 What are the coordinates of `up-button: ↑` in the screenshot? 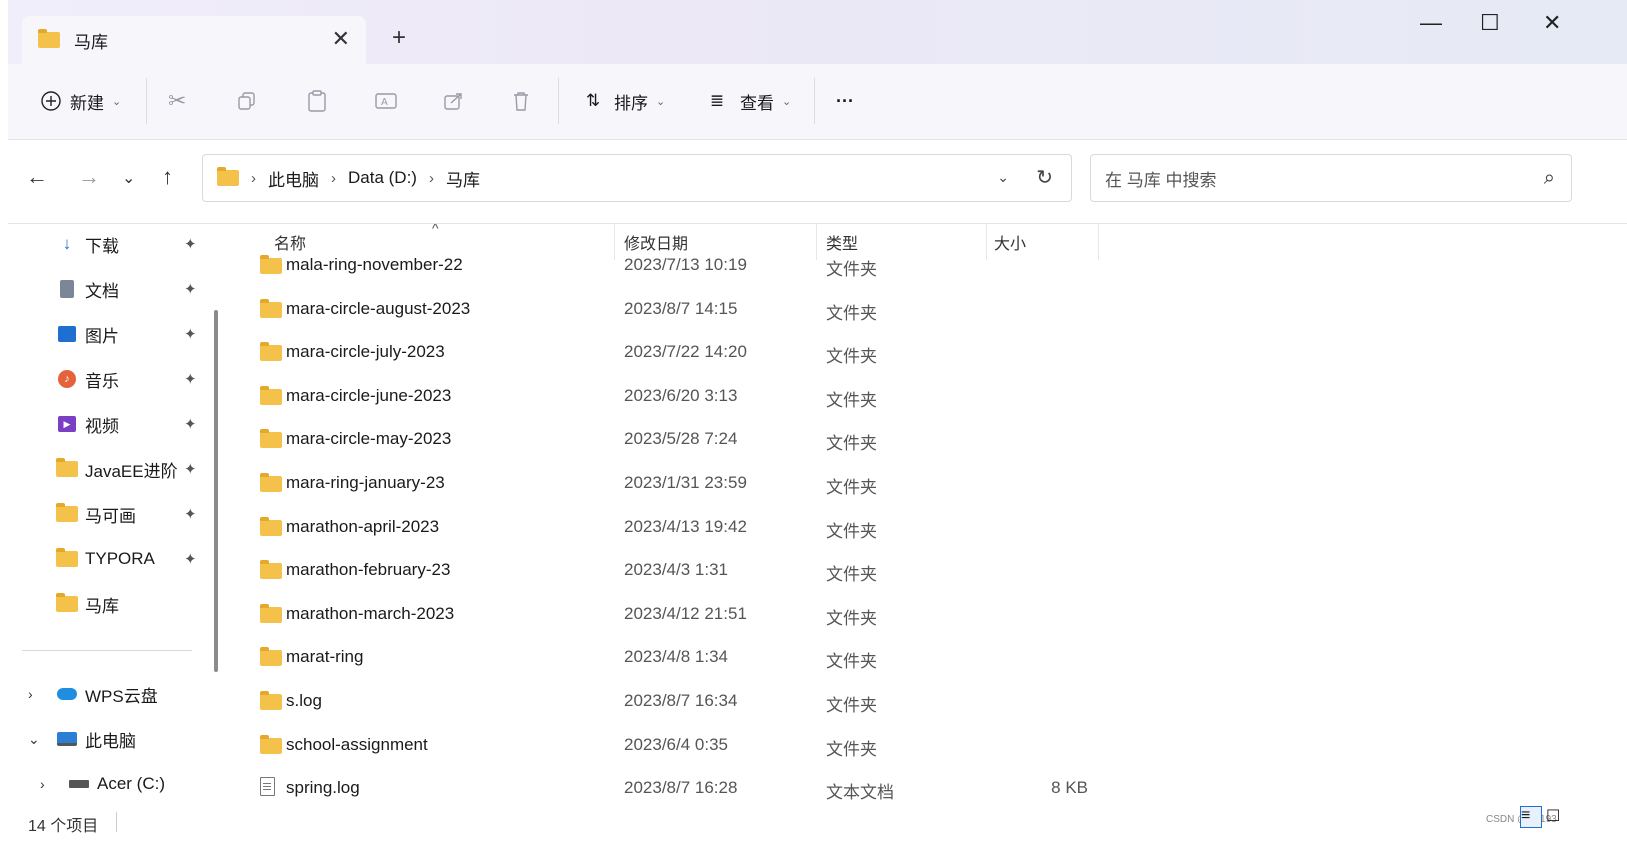 It's located at (167, 177).